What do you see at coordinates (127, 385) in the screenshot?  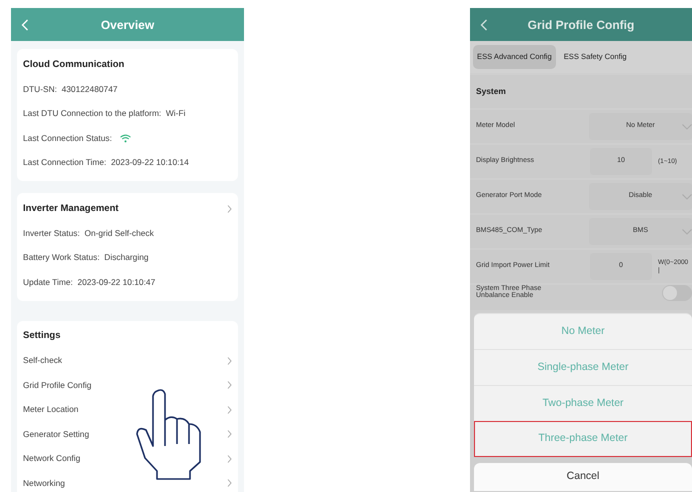 I see `settings-item: Grid Profile Config` at bounding box center [127, 385].